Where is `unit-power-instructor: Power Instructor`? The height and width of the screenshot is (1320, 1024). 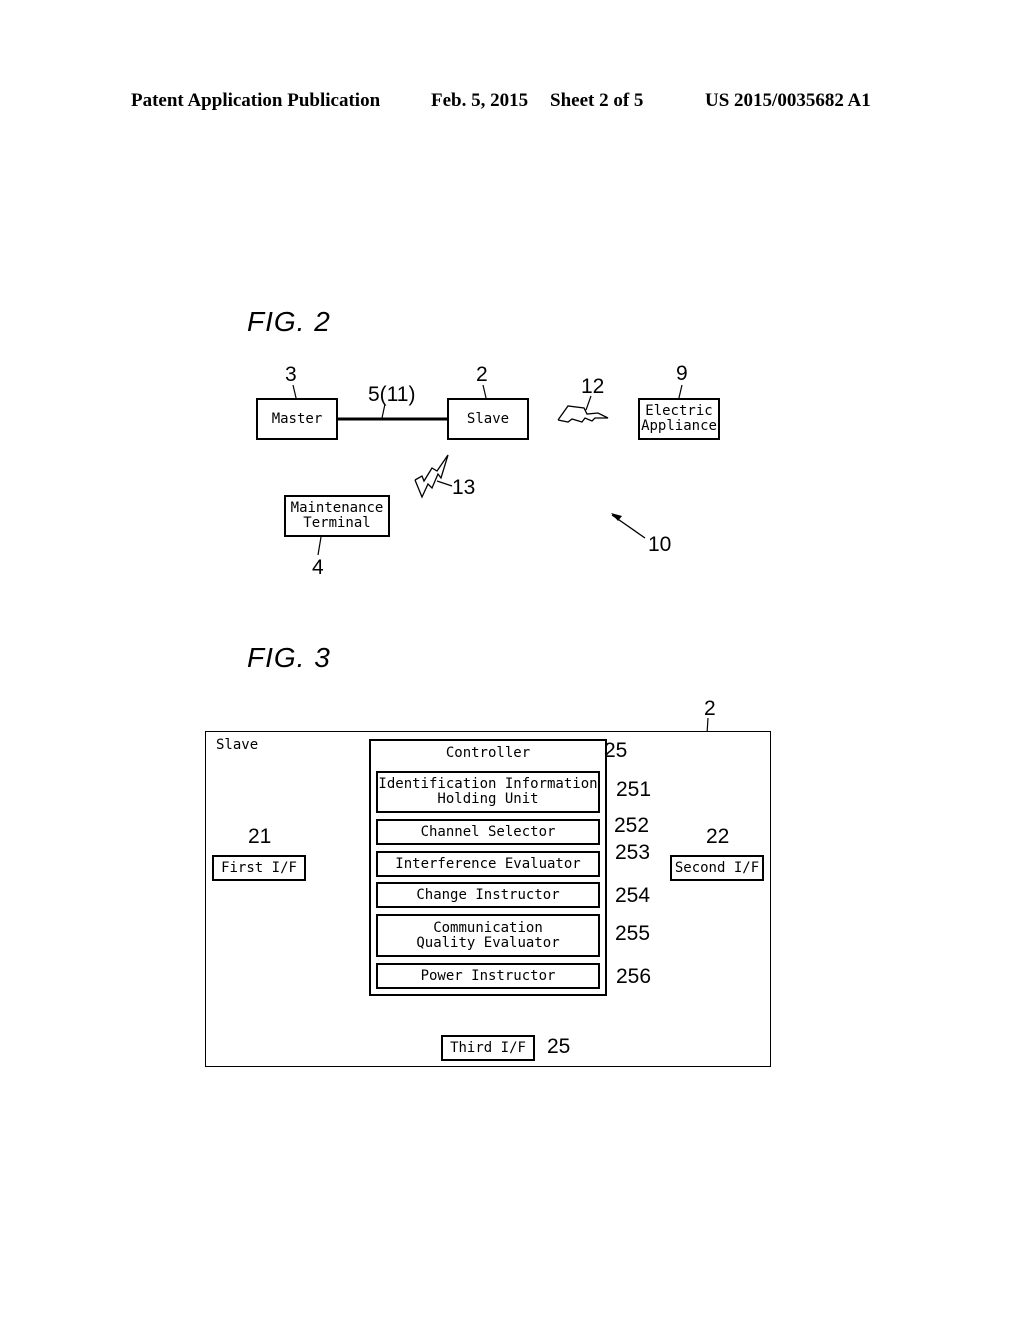 unit-power-instructor: Power Instructor is located at coordinates (488, 976).